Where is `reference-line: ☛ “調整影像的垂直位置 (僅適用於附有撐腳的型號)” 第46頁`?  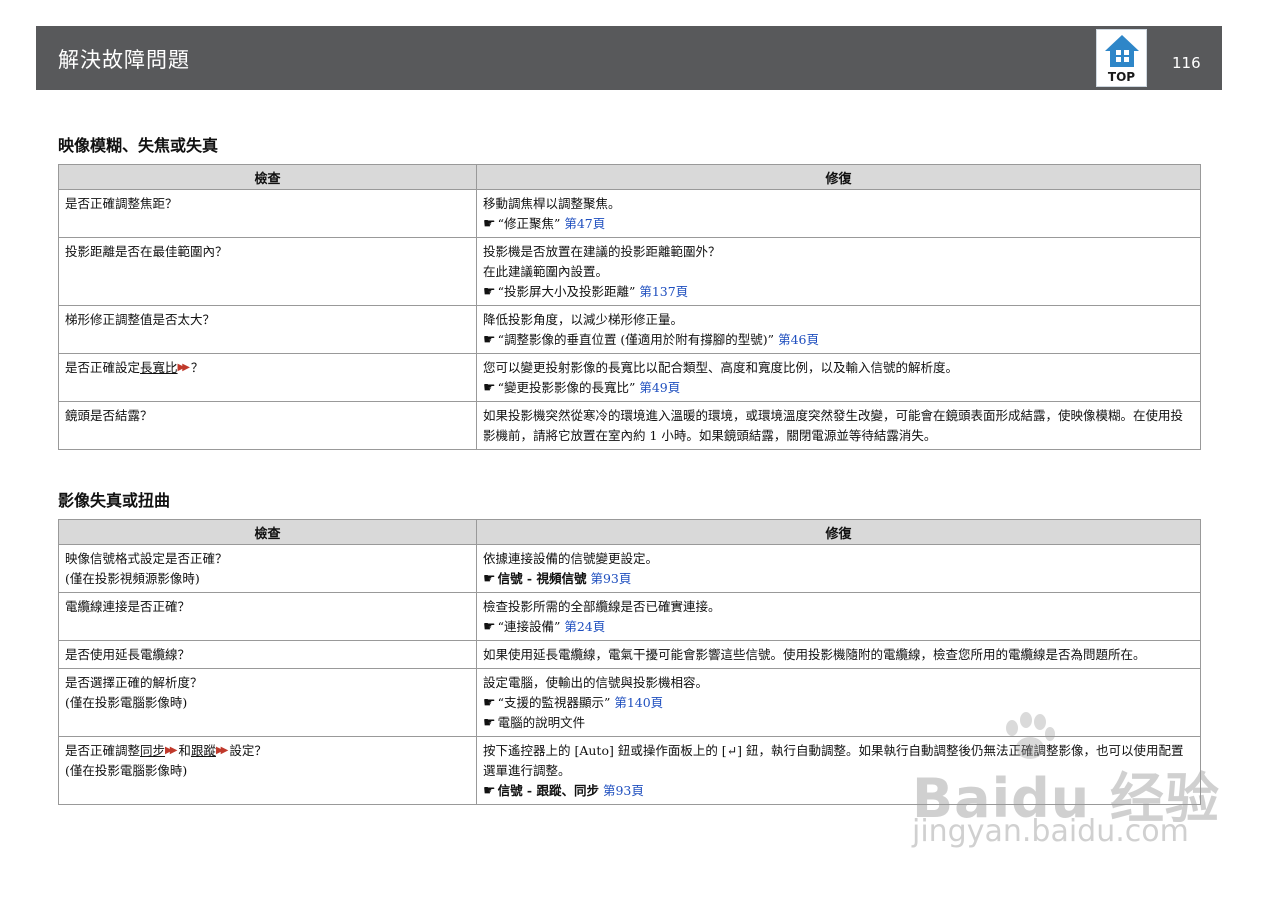
reference-line: ☛ “調整影像的垂直位置 (僅適用於附有撐腳的型號)” 第46頁 is located at coordinates (838, 340).